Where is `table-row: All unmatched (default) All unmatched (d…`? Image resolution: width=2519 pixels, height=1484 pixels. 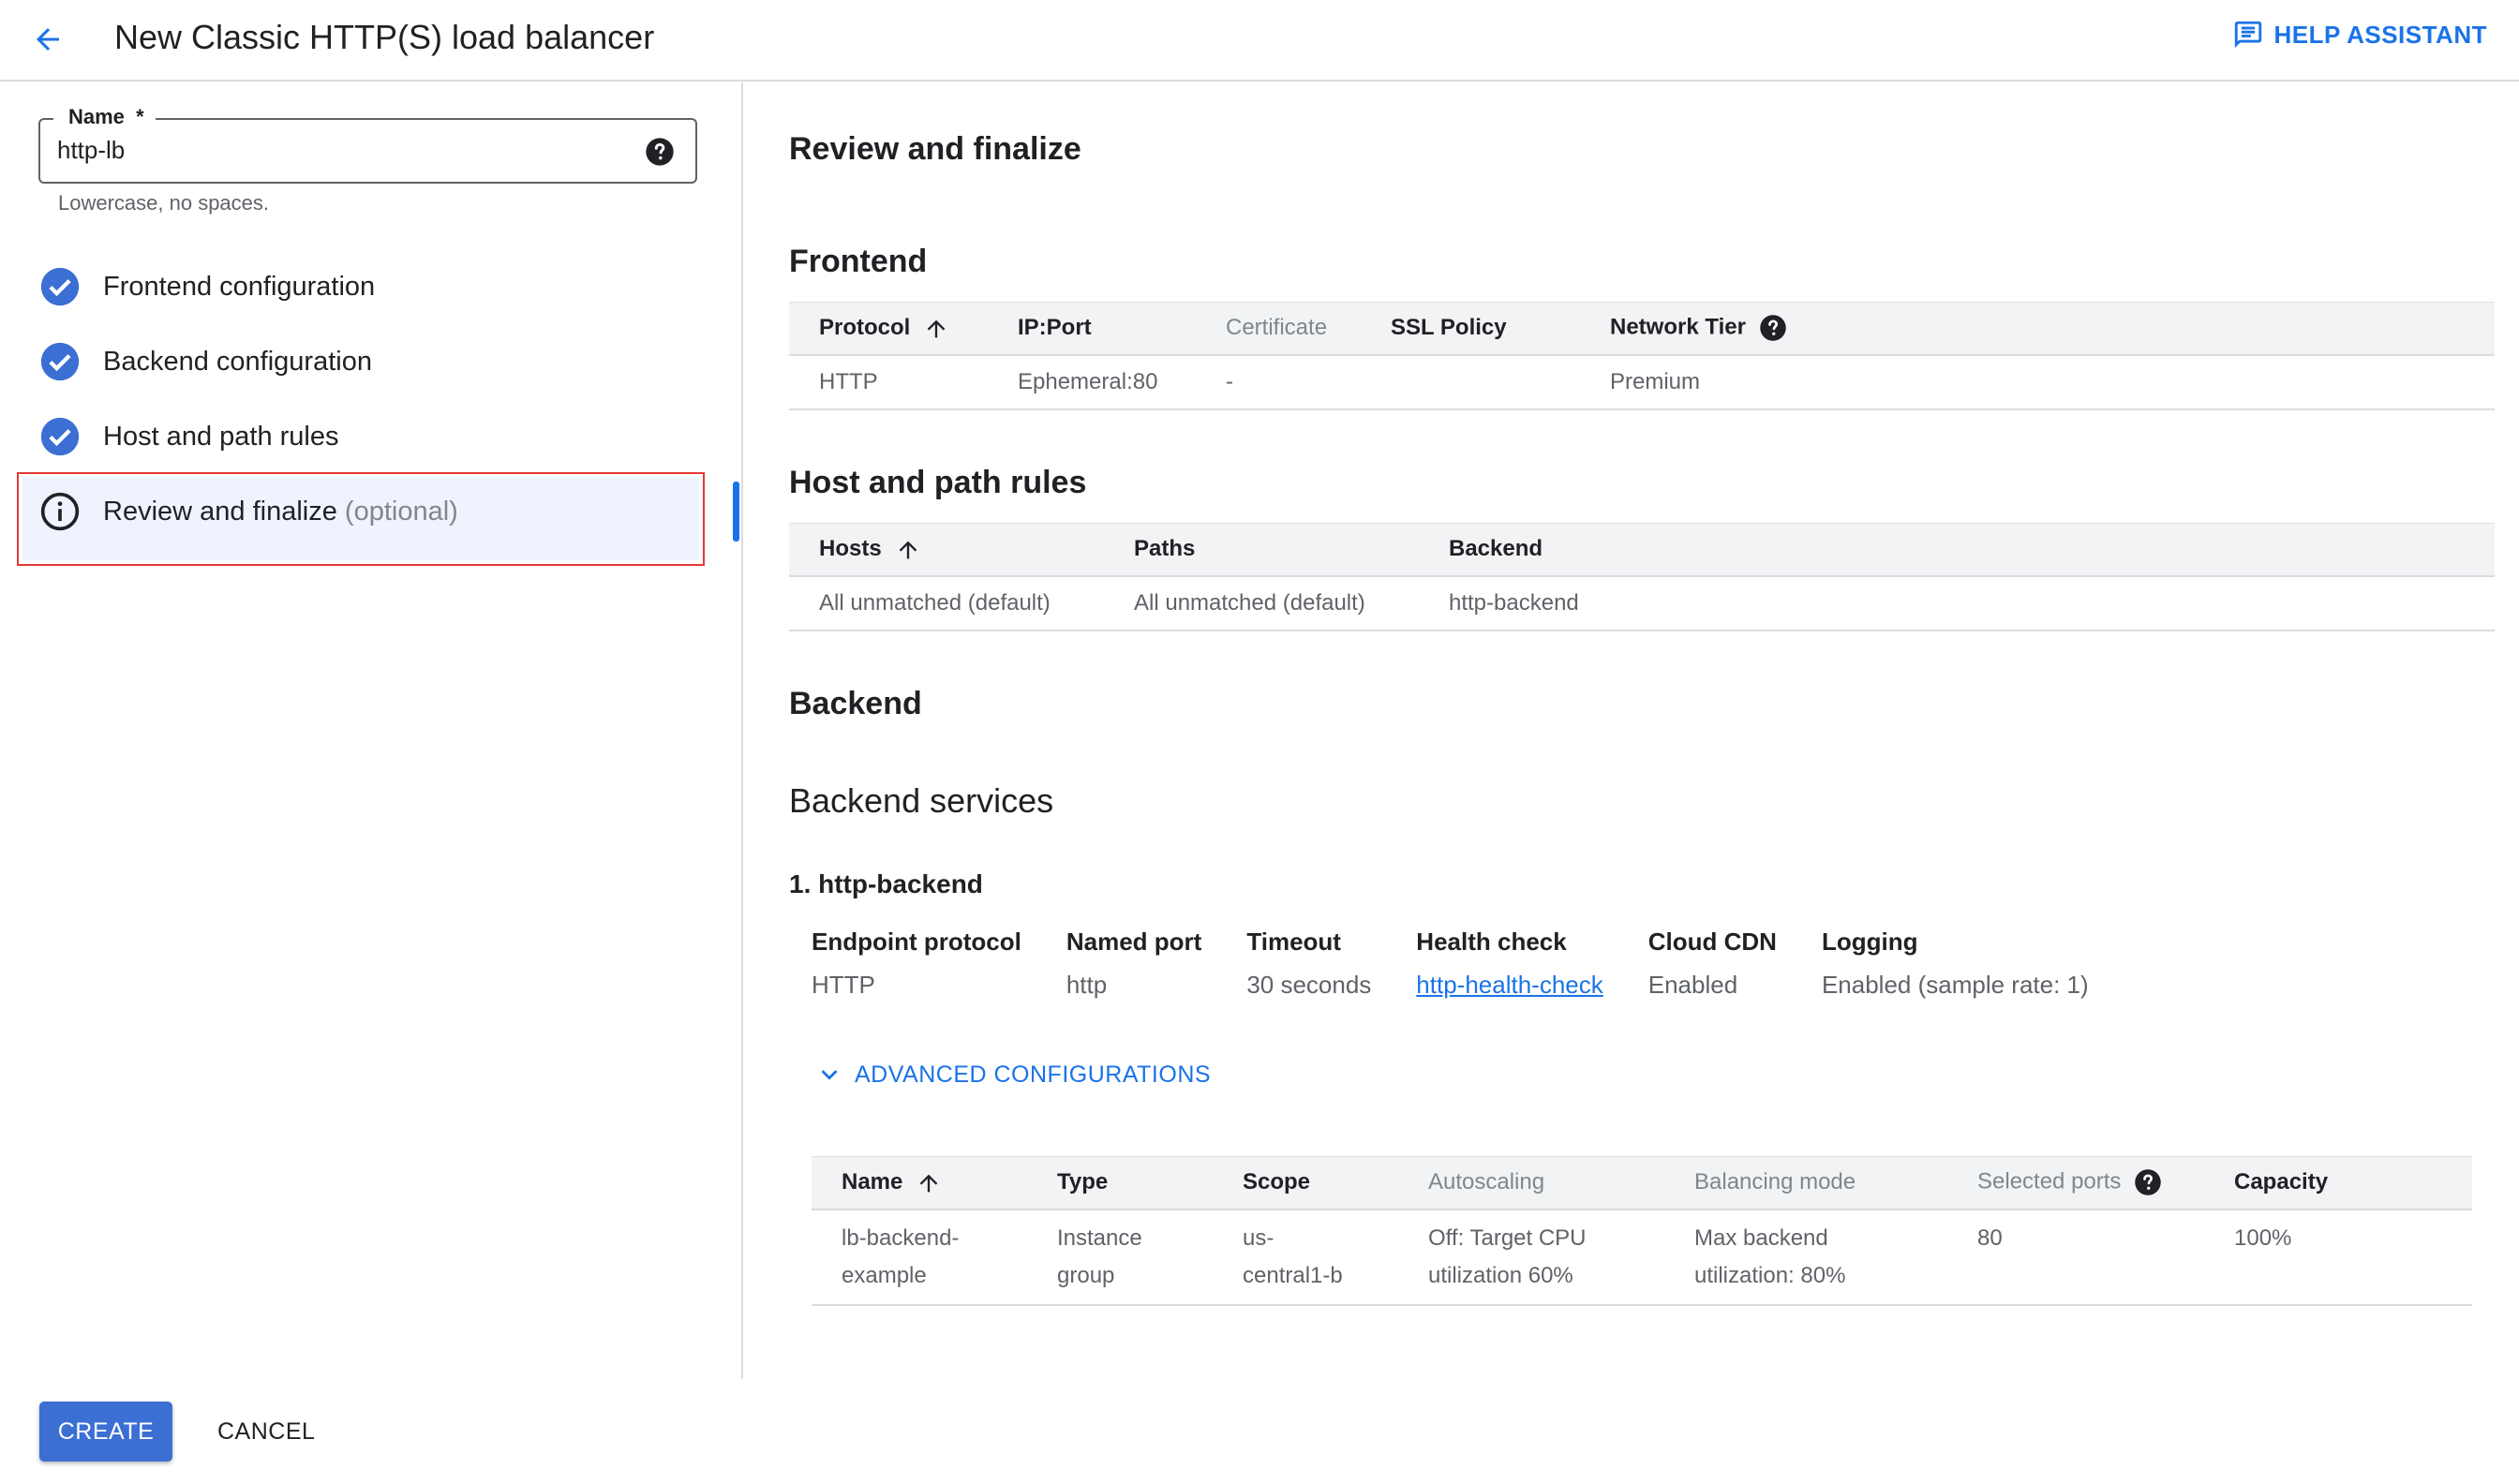
table-row: All unmatched (default) All unmatched (d… is located at coordinates (1642, 603).